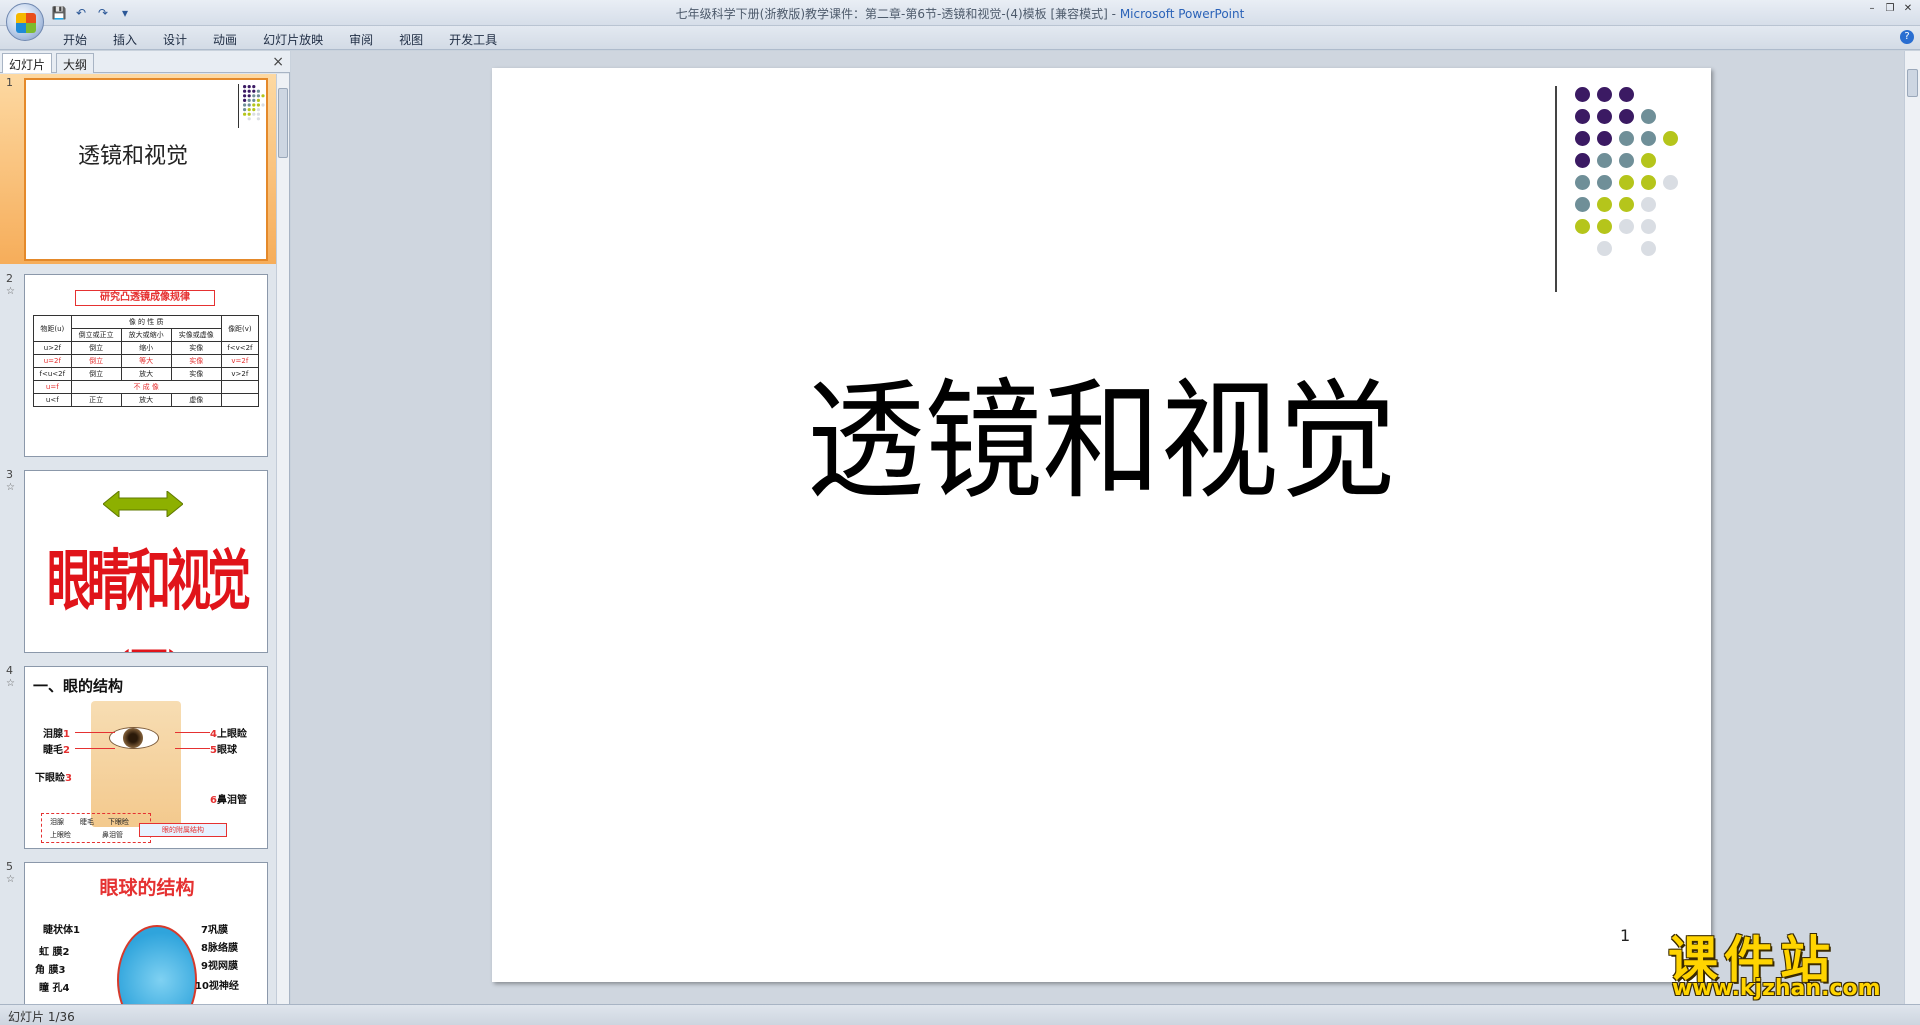 This screenshot has height=1025, width=1920. I want to click on list-item: 上眼睑, so click(60, 835).